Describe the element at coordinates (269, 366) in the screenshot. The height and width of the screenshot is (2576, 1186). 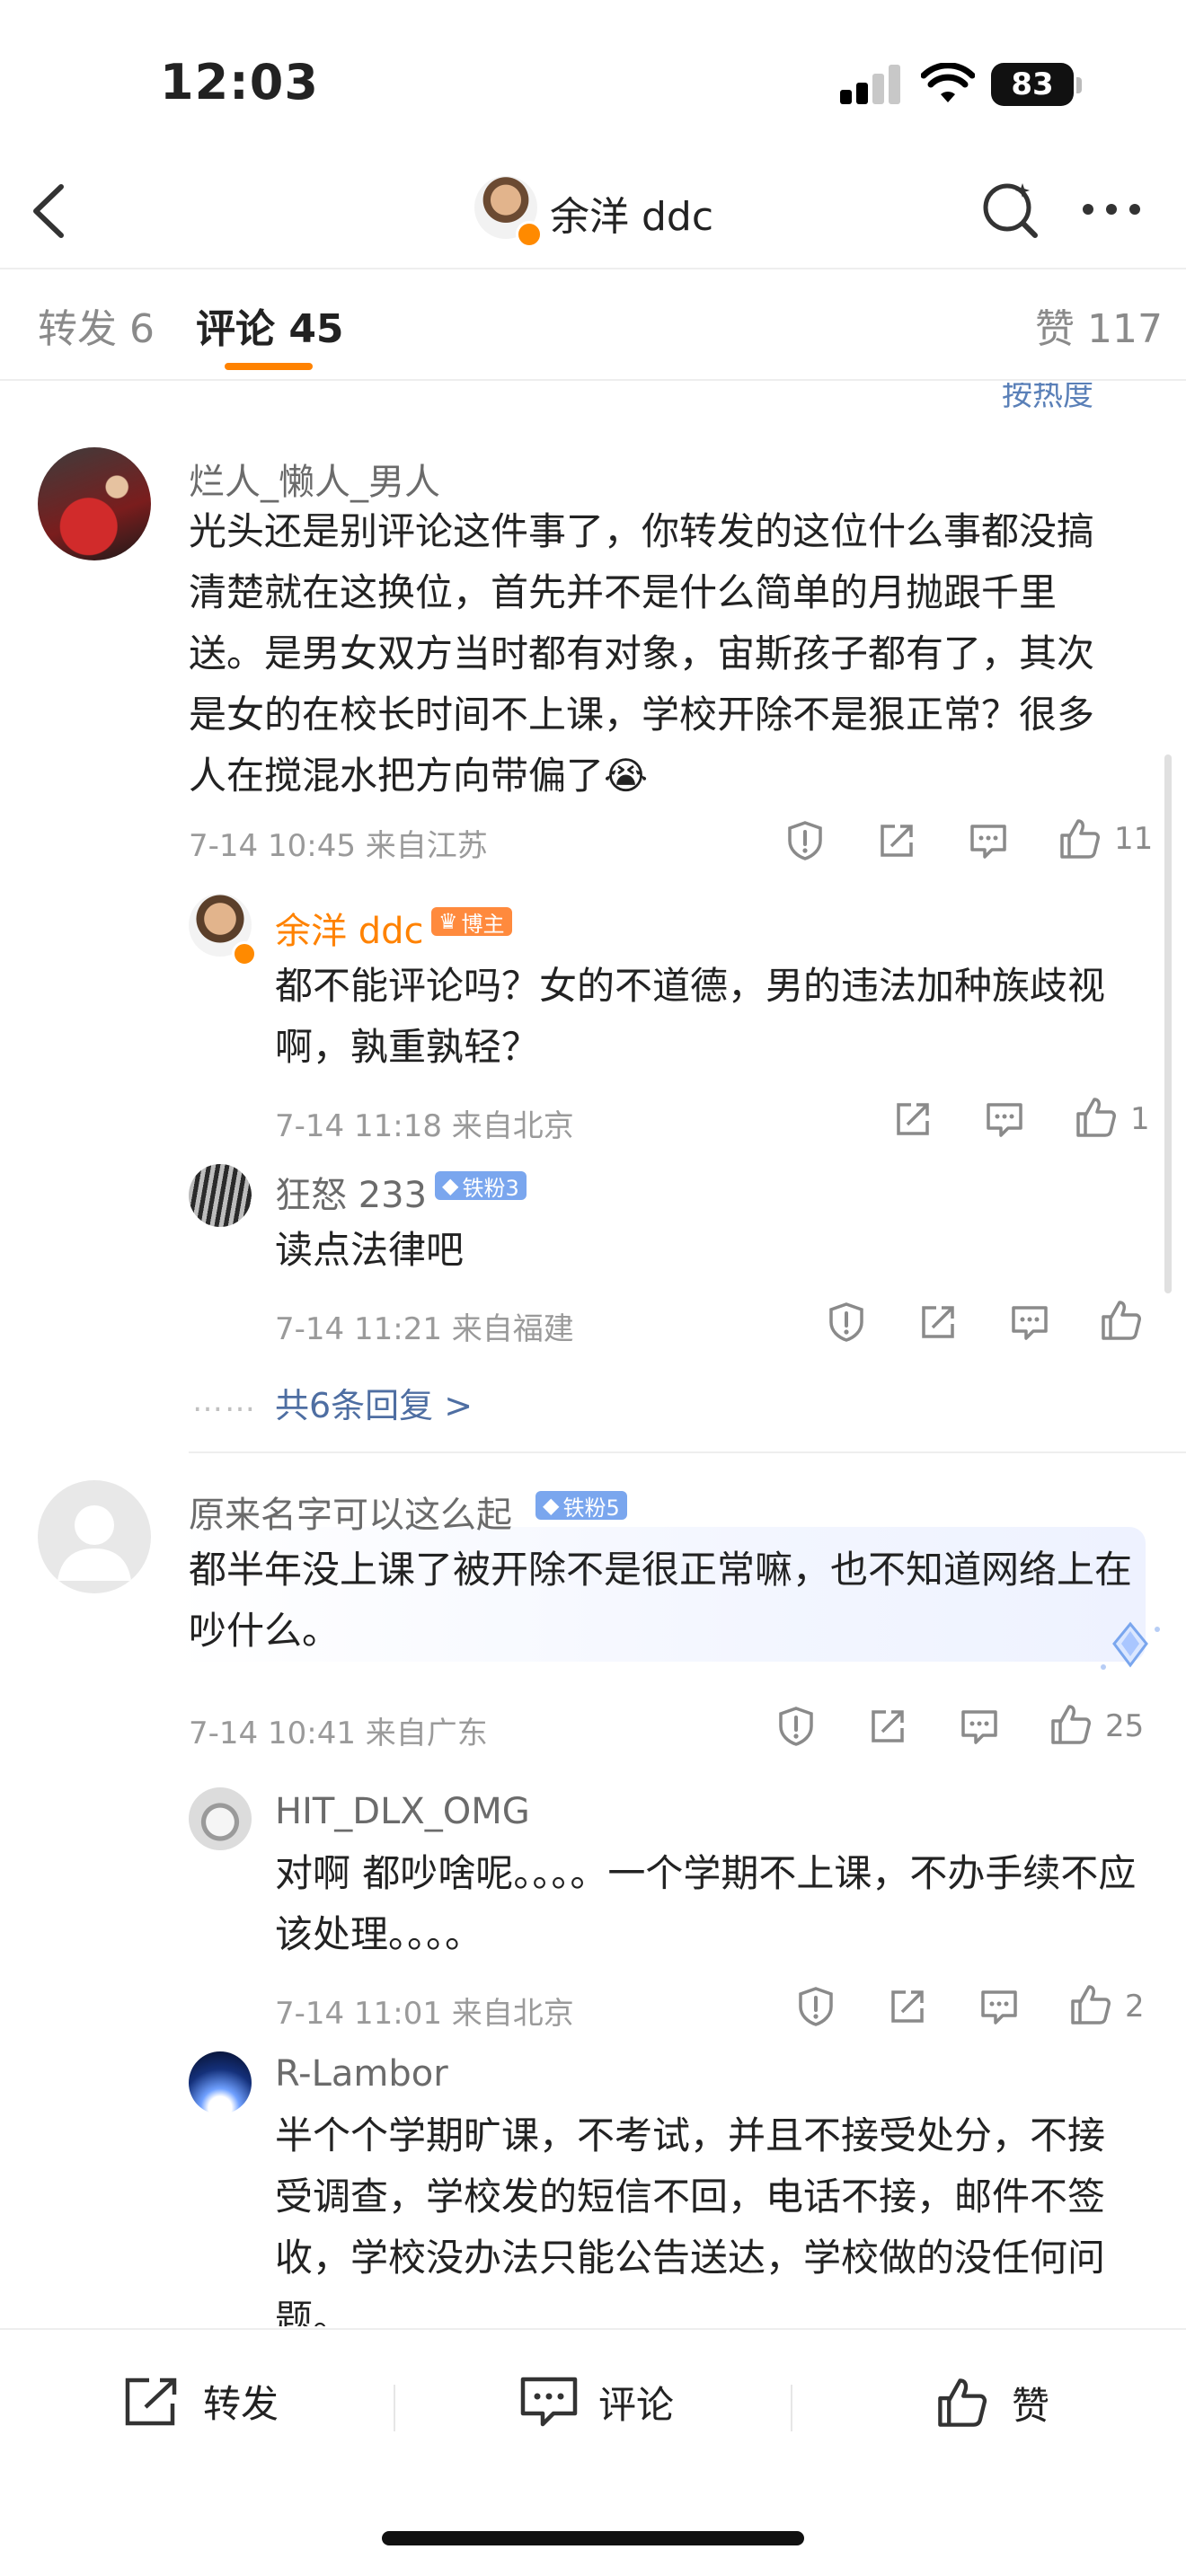
I see `tab-underline` at that location.